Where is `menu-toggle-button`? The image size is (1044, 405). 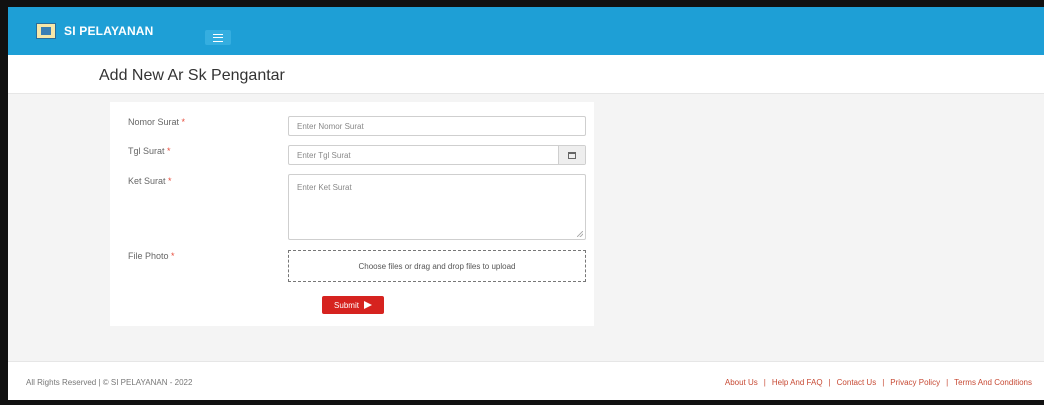
menu-toggle-button is located at coordinates (218, 37).